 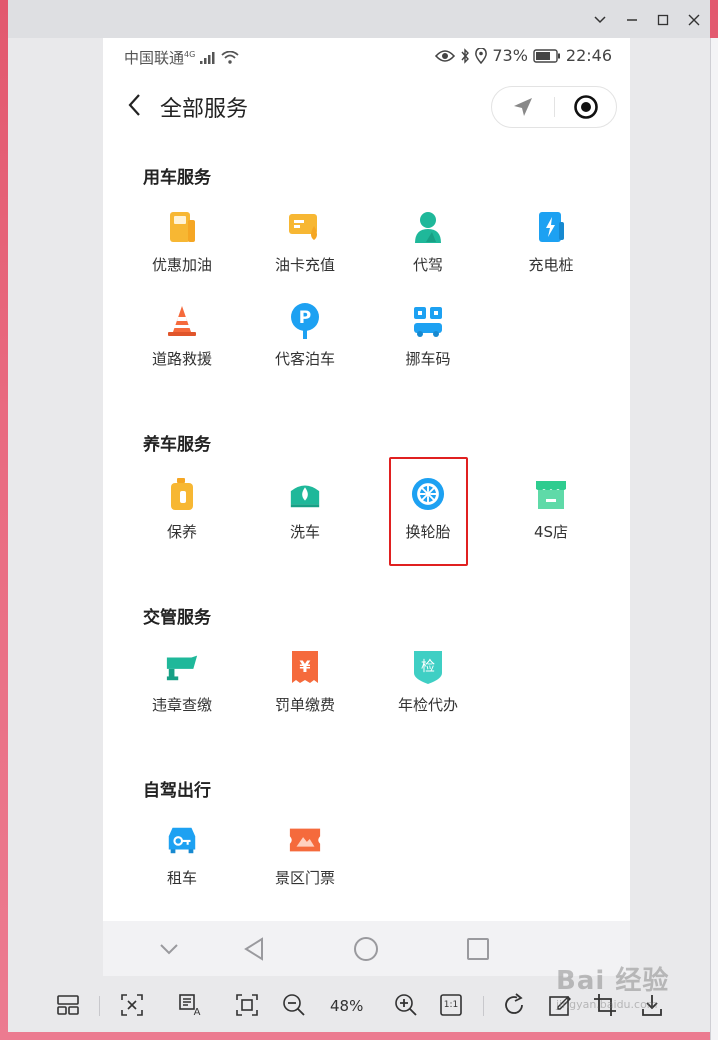 I want to click on status-bar: 中国联通4G 73% 22:46, so click(x=366, y=56).